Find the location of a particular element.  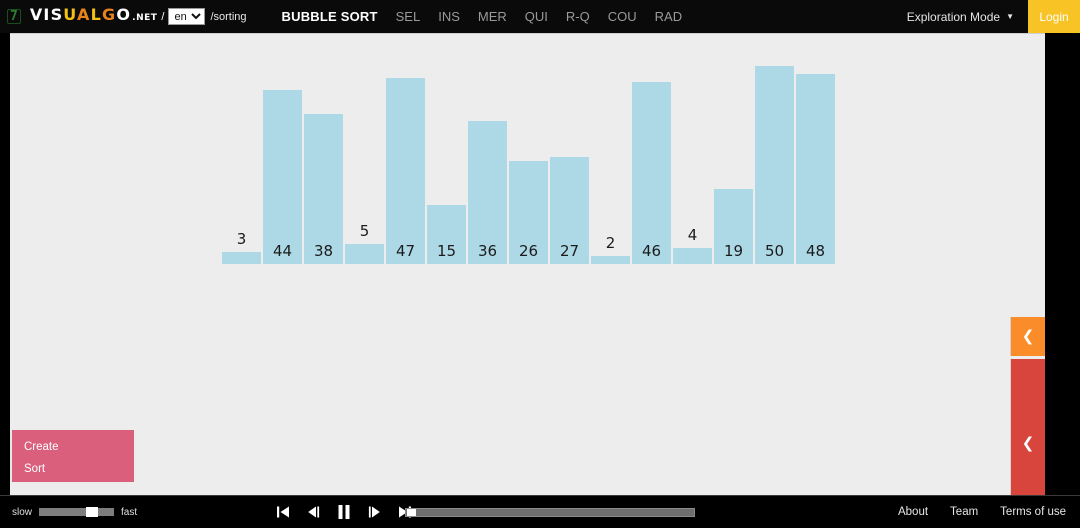

category-path-label: /sorting is located at coordinates (228, 16).